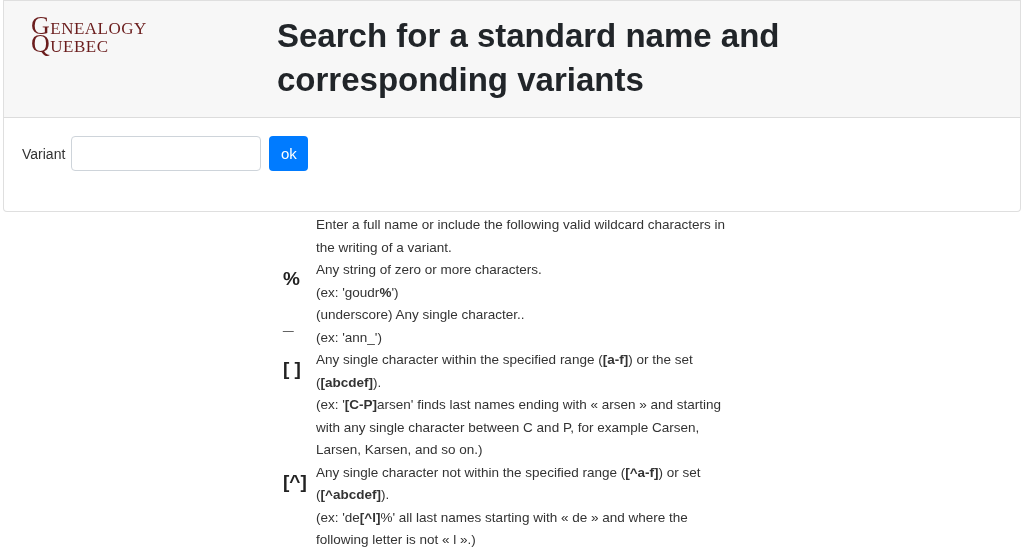 This screenshot has width=1024, height=551. I want to click on wildcard-description: (ex: 'ann_'), so click(349, 337).